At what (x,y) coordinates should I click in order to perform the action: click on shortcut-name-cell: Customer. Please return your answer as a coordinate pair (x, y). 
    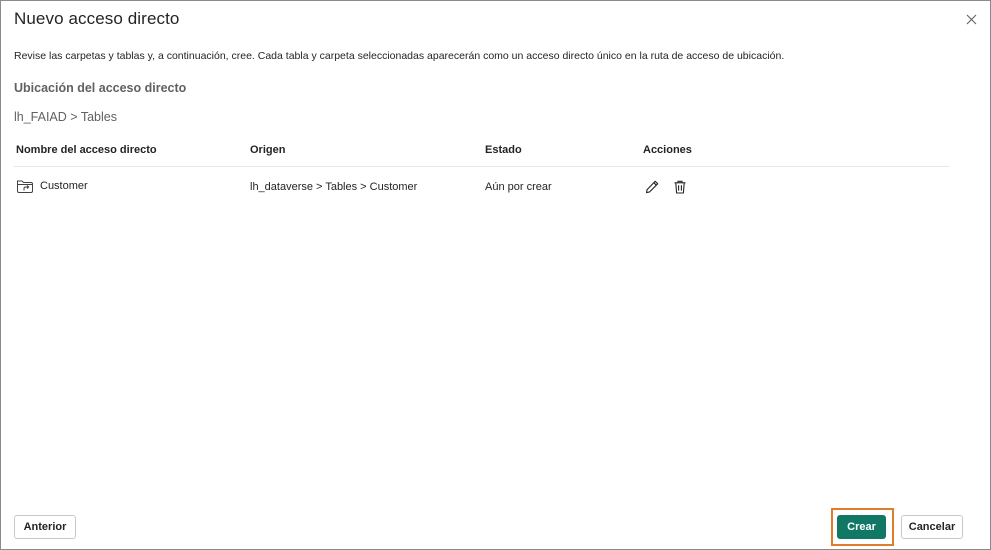
    Looking at the image, I should click on (52, 186).